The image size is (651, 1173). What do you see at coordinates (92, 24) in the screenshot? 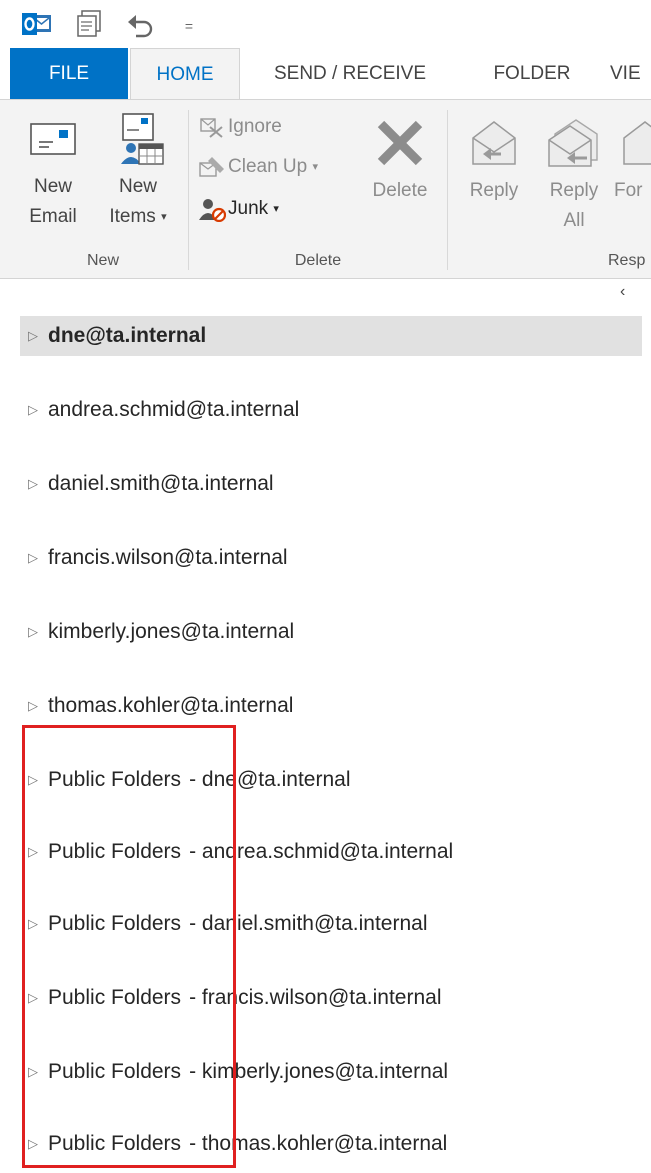
I see `send-receive-all-icon` at bounding box center [92, 24].